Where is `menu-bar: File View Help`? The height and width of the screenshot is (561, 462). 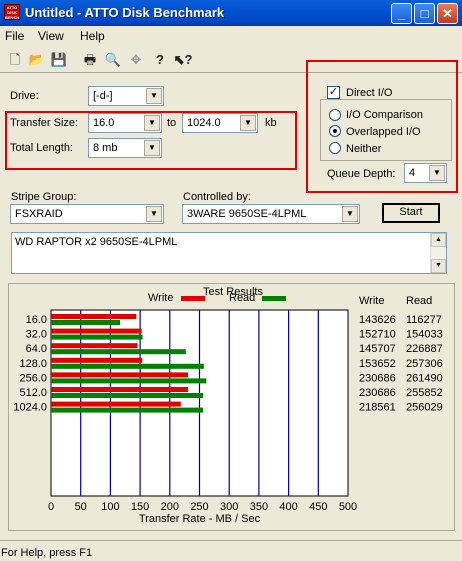 menu-bar: File View Help is located at coordinates (231, 36).